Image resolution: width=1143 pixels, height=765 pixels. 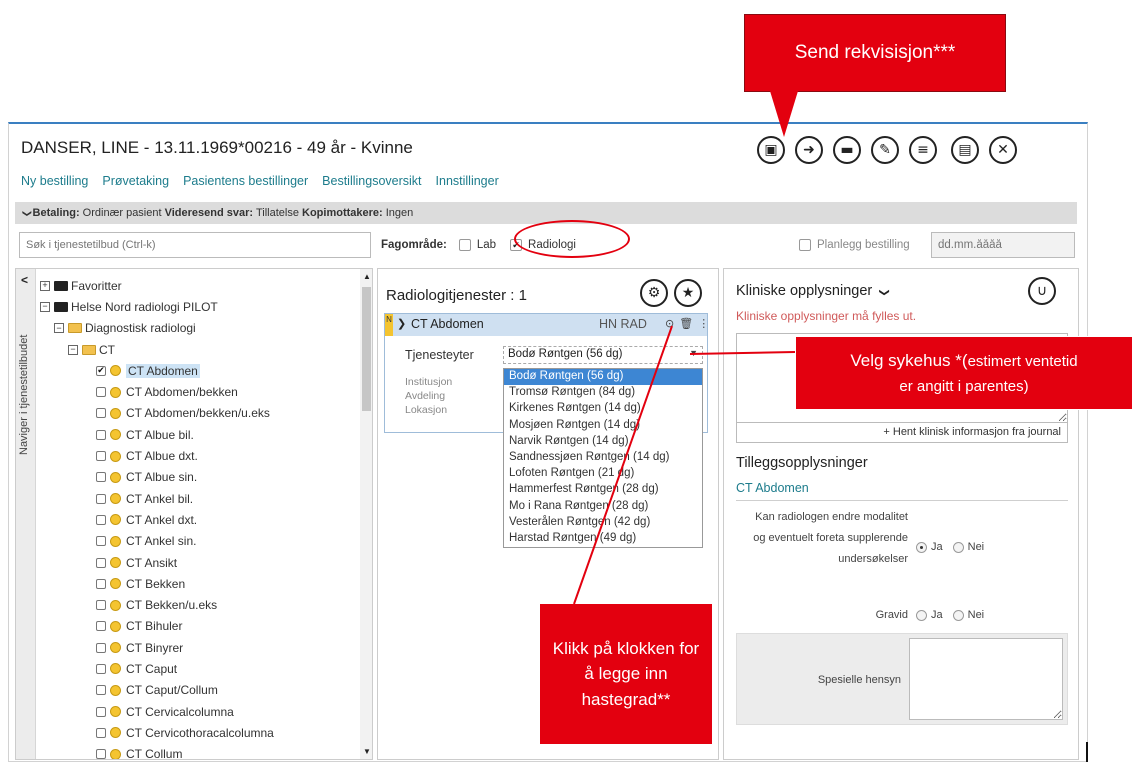 What do you see at coordinates (195, 245) in the screenshot?
I see `search-input` at bounding box center [195, 245].